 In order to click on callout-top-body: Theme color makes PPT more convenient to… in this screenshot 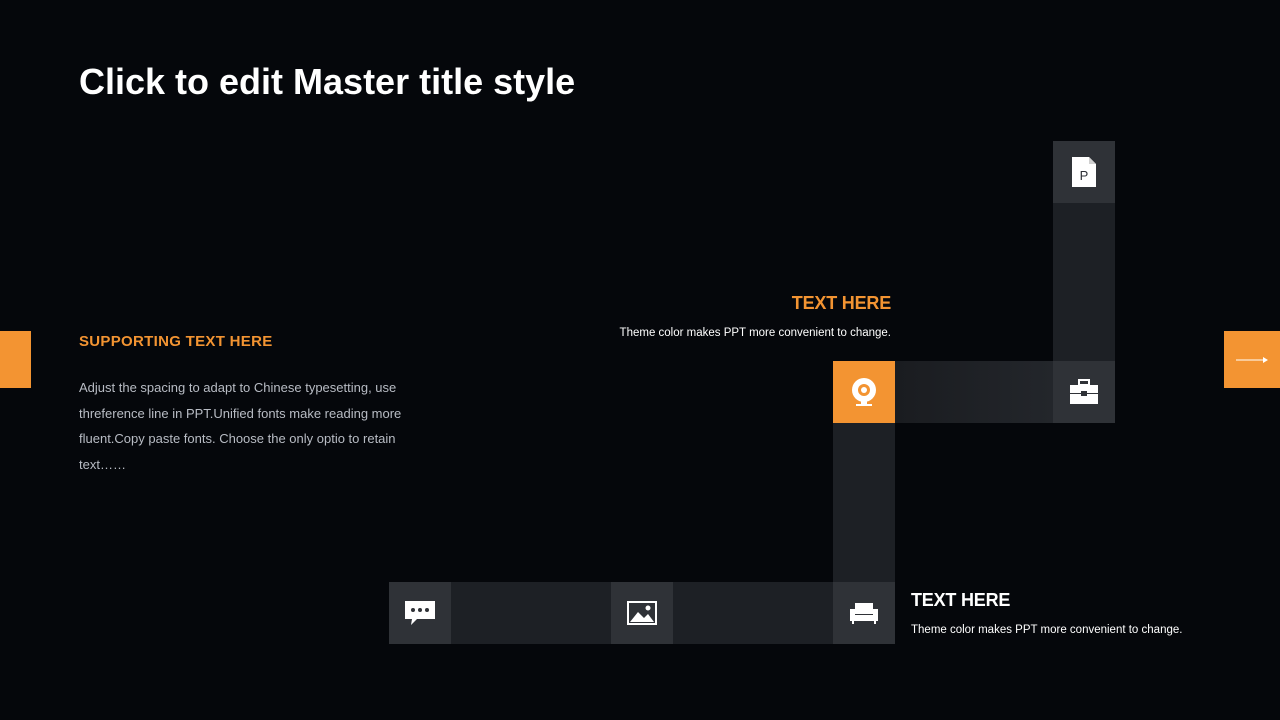, I will do `click(755, 333)`.